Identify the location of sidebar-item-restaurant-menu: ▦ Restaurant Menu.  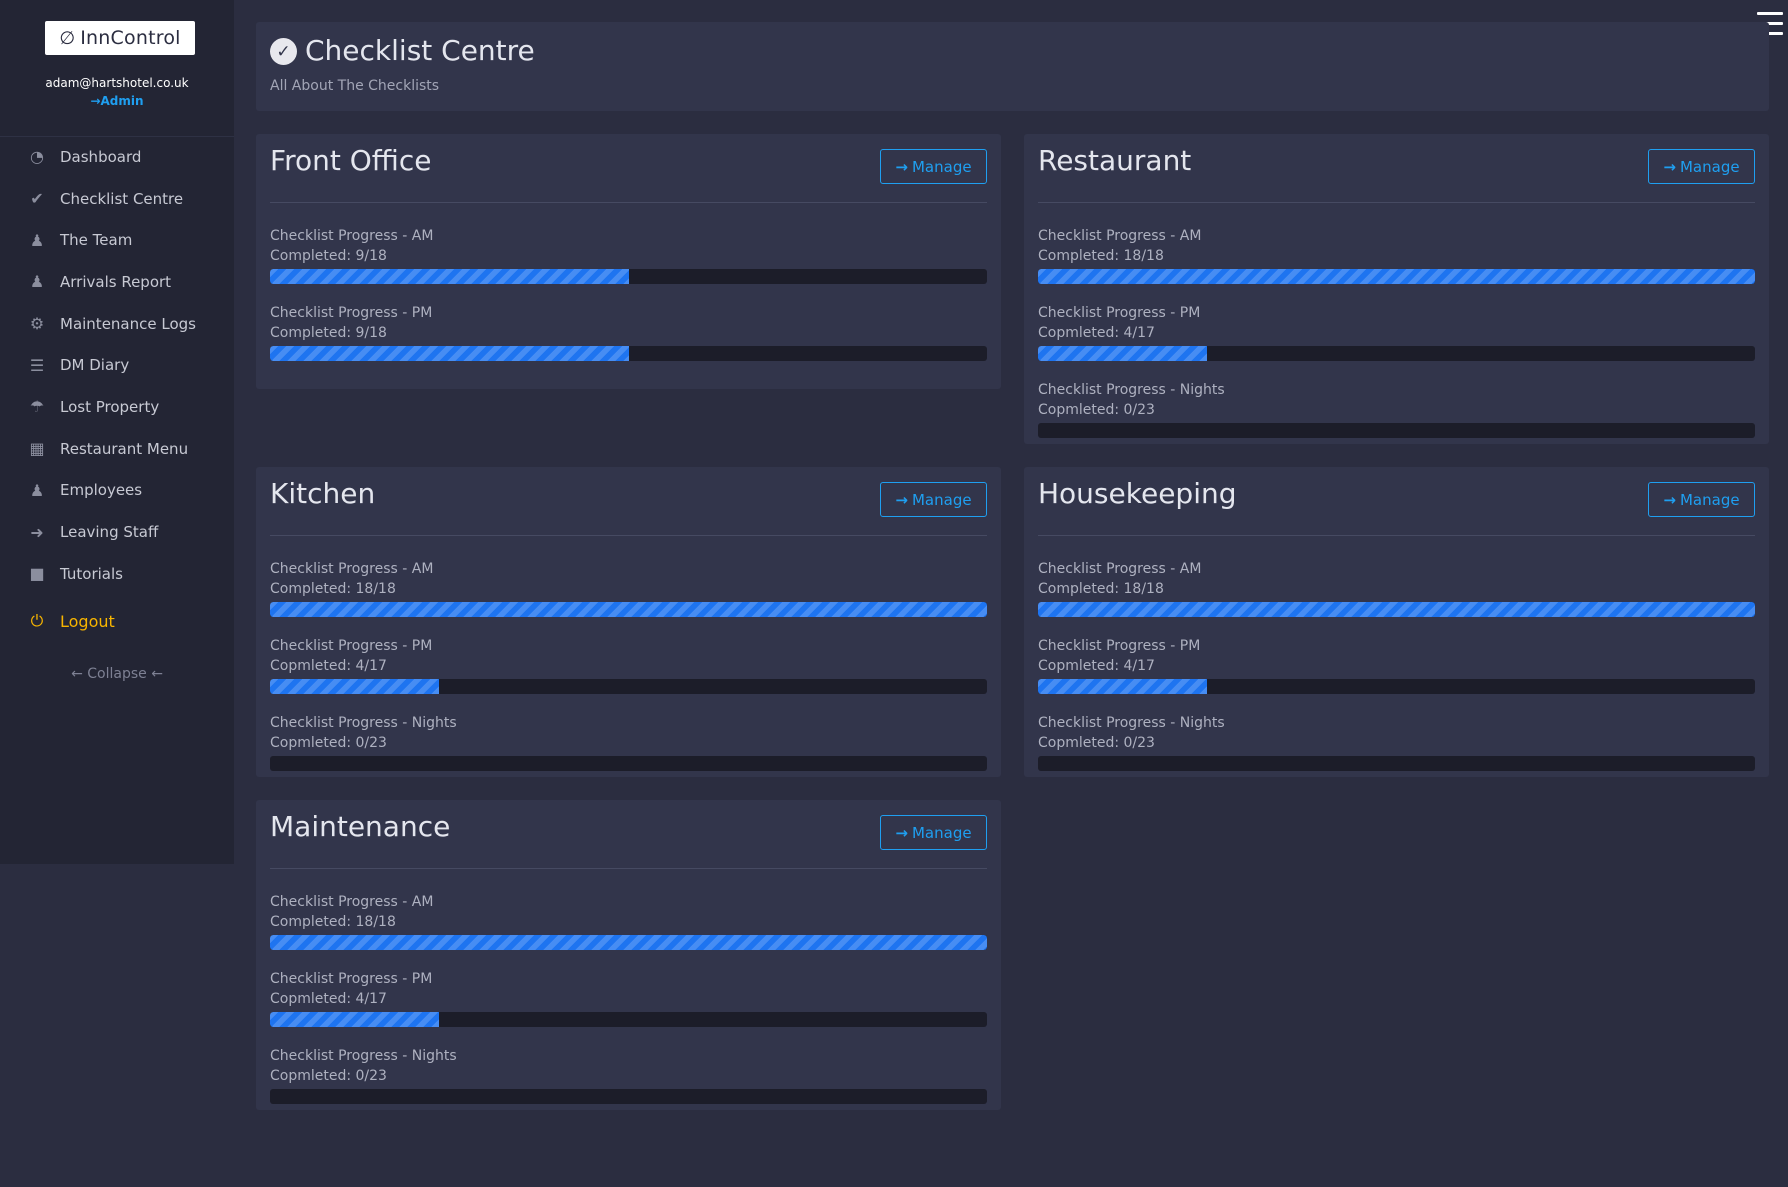
(117, 449).